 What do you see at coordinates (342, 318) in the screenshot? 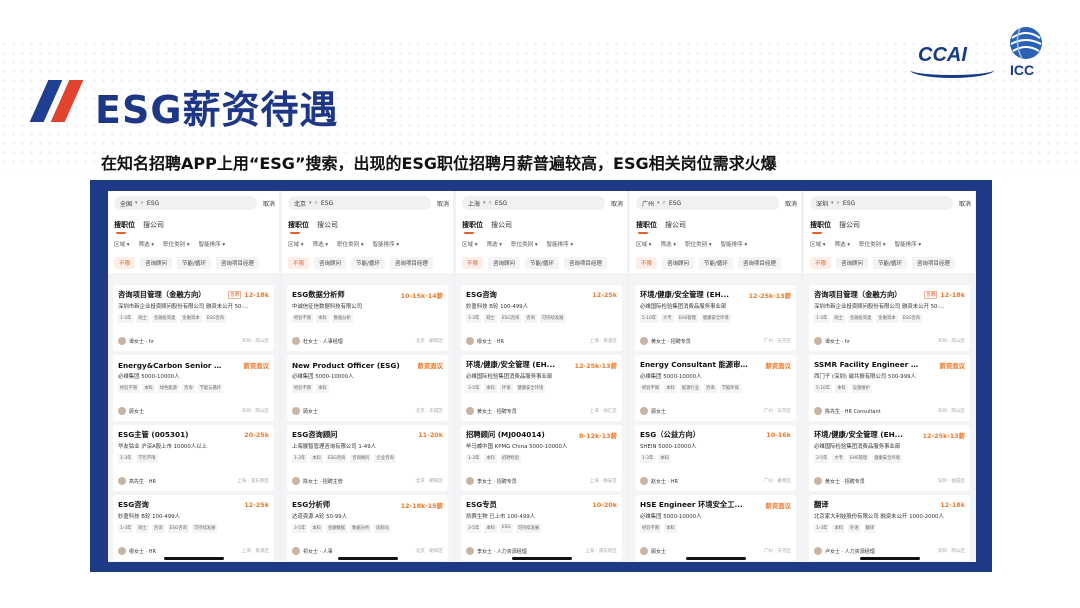
I see `job-tag: 数据分析` at bounding box center [342, 318].